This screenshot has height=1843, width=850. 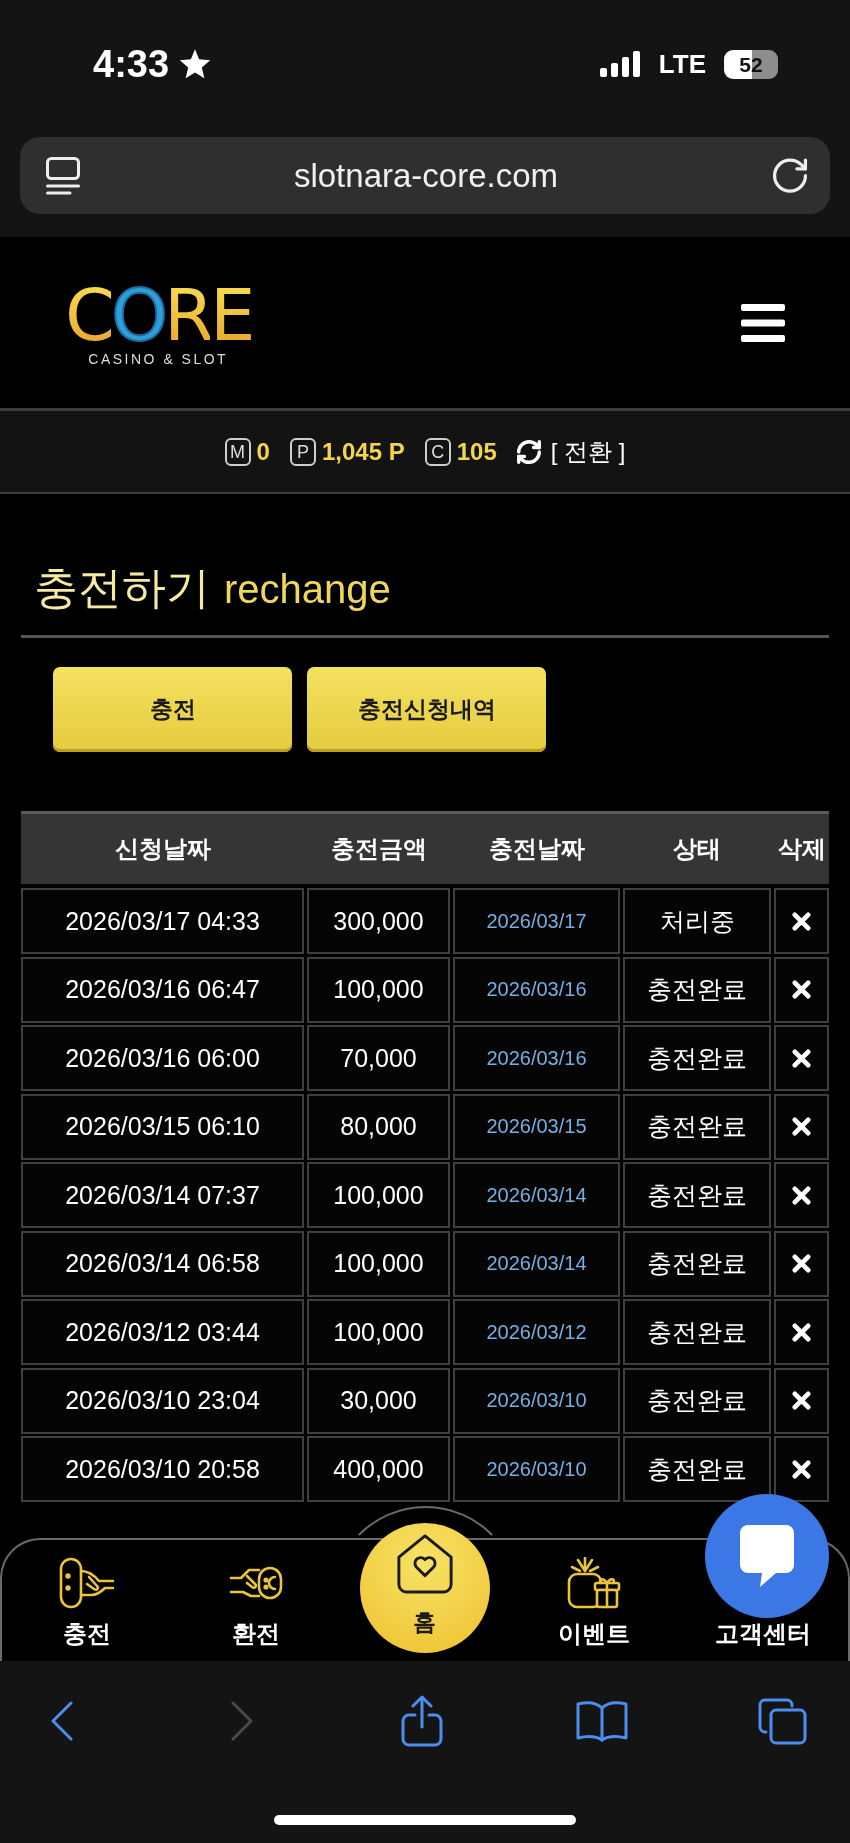 I want to click on balance-value: 0, so click(x=263, y=451).